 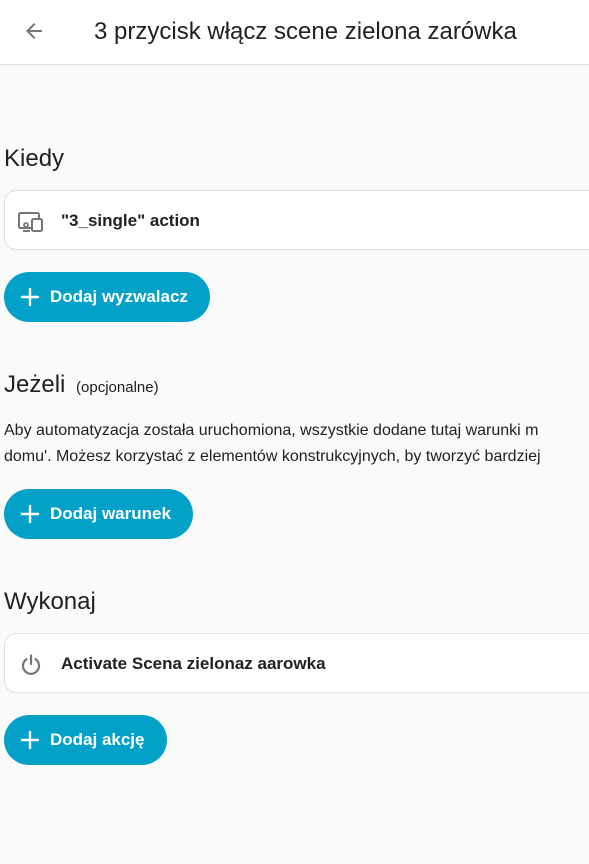 I want to click on triggers-heading: Kiedy, so click(x=34, y=158).